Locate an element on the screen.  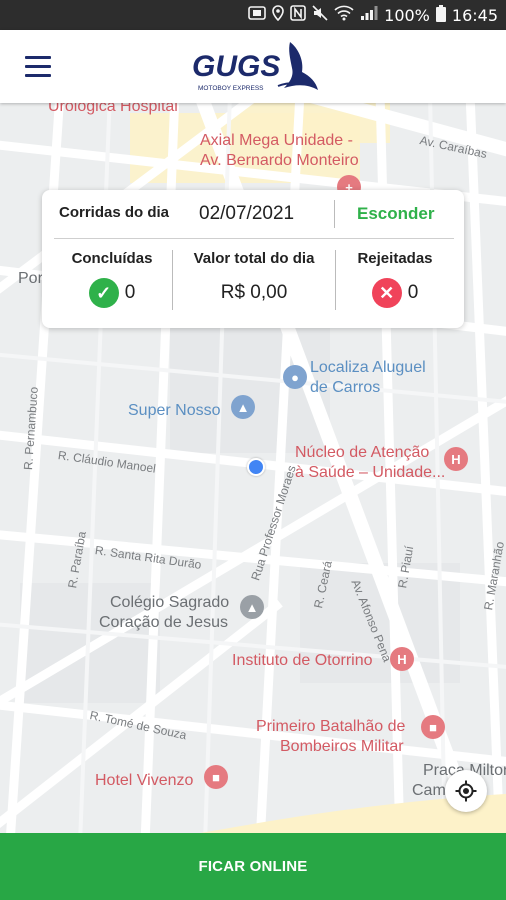
poi-hotel-vivenzo: Hotel Vivenzo is located at coordinates (144, 780).